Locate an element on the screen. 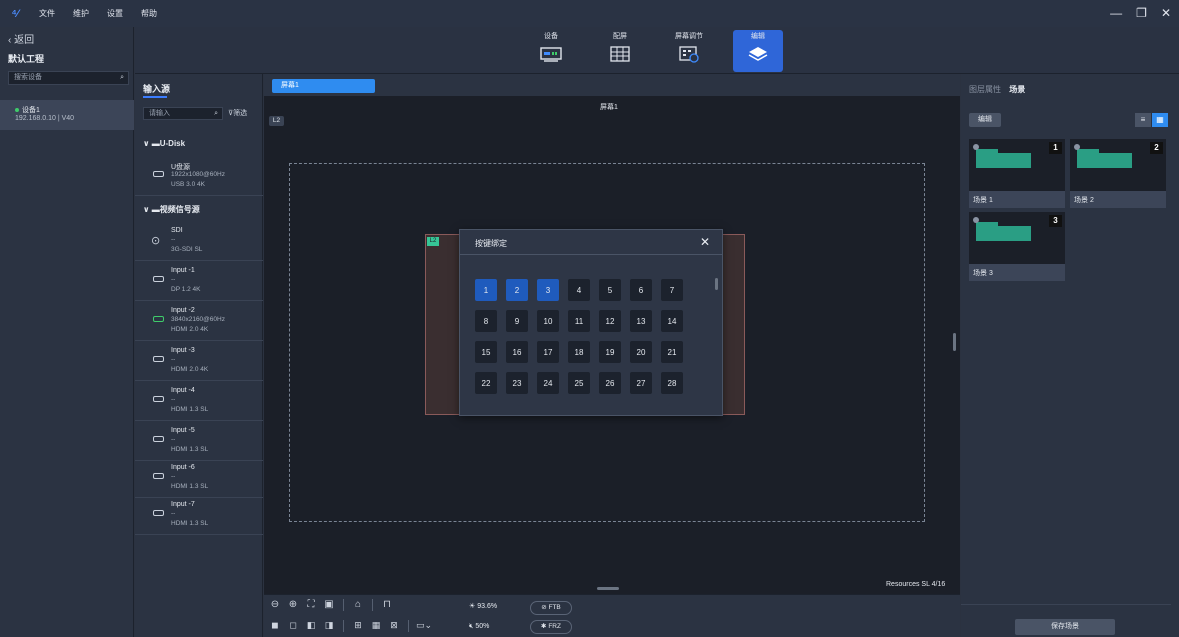  key-button: 27 is located at coordinates (641, 383).